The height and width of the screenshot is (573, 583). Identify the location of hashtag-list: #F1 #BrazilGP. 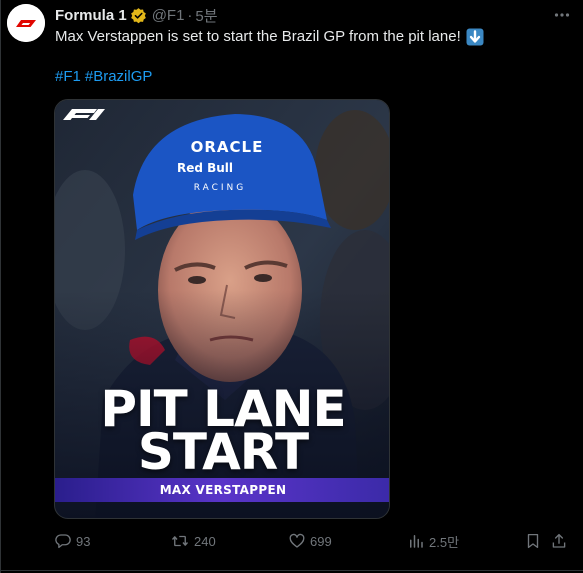
(105, 77).